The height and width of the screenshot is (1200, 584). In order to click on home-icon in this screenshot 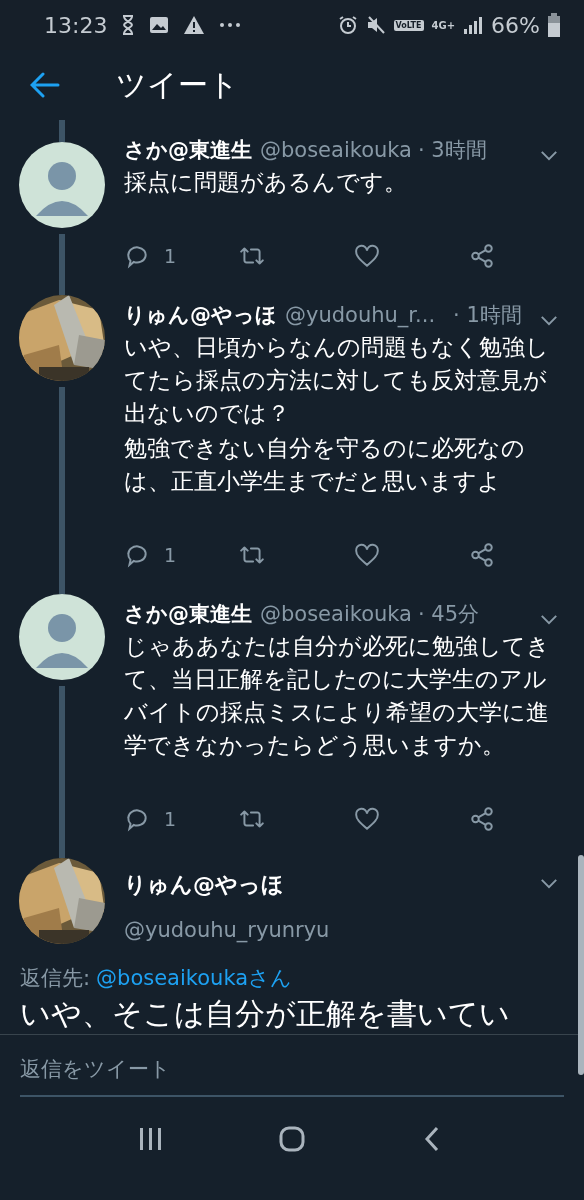, I will do `click(292, 1139)`.